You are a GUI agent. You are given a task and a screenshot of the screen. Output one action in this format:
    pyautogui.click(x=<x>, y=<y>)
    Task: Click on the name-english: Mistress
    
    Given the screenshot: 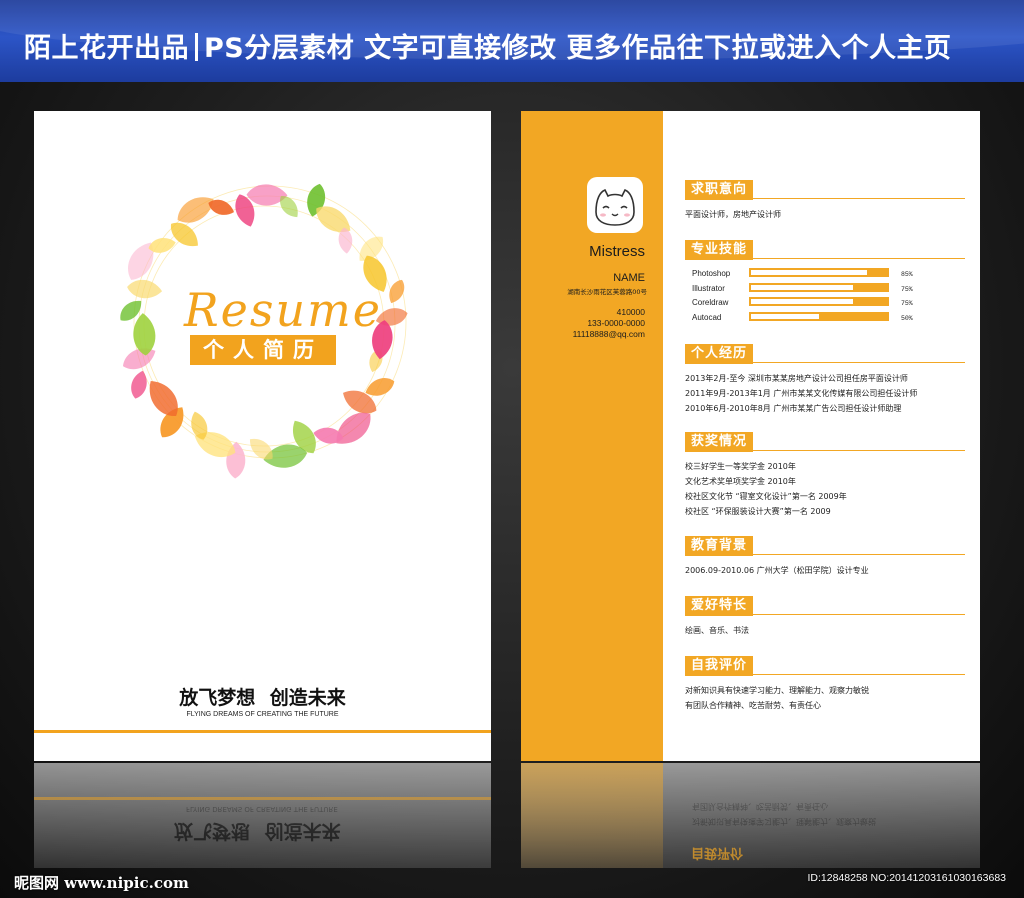 What is the action you would take?
    pyautogui.click(x=617, y=251)
    